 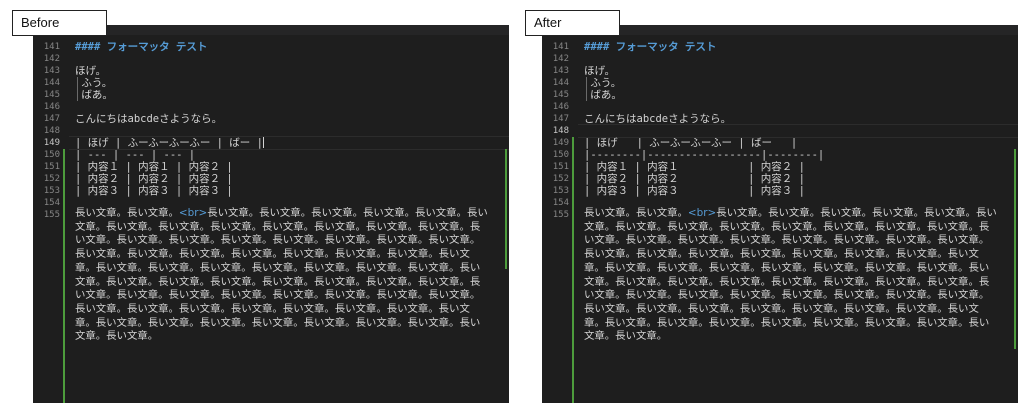 What do you see at coordinates (572, 23) in the screenshot?
I see `after-label: After` at bounding box center [572, 23].